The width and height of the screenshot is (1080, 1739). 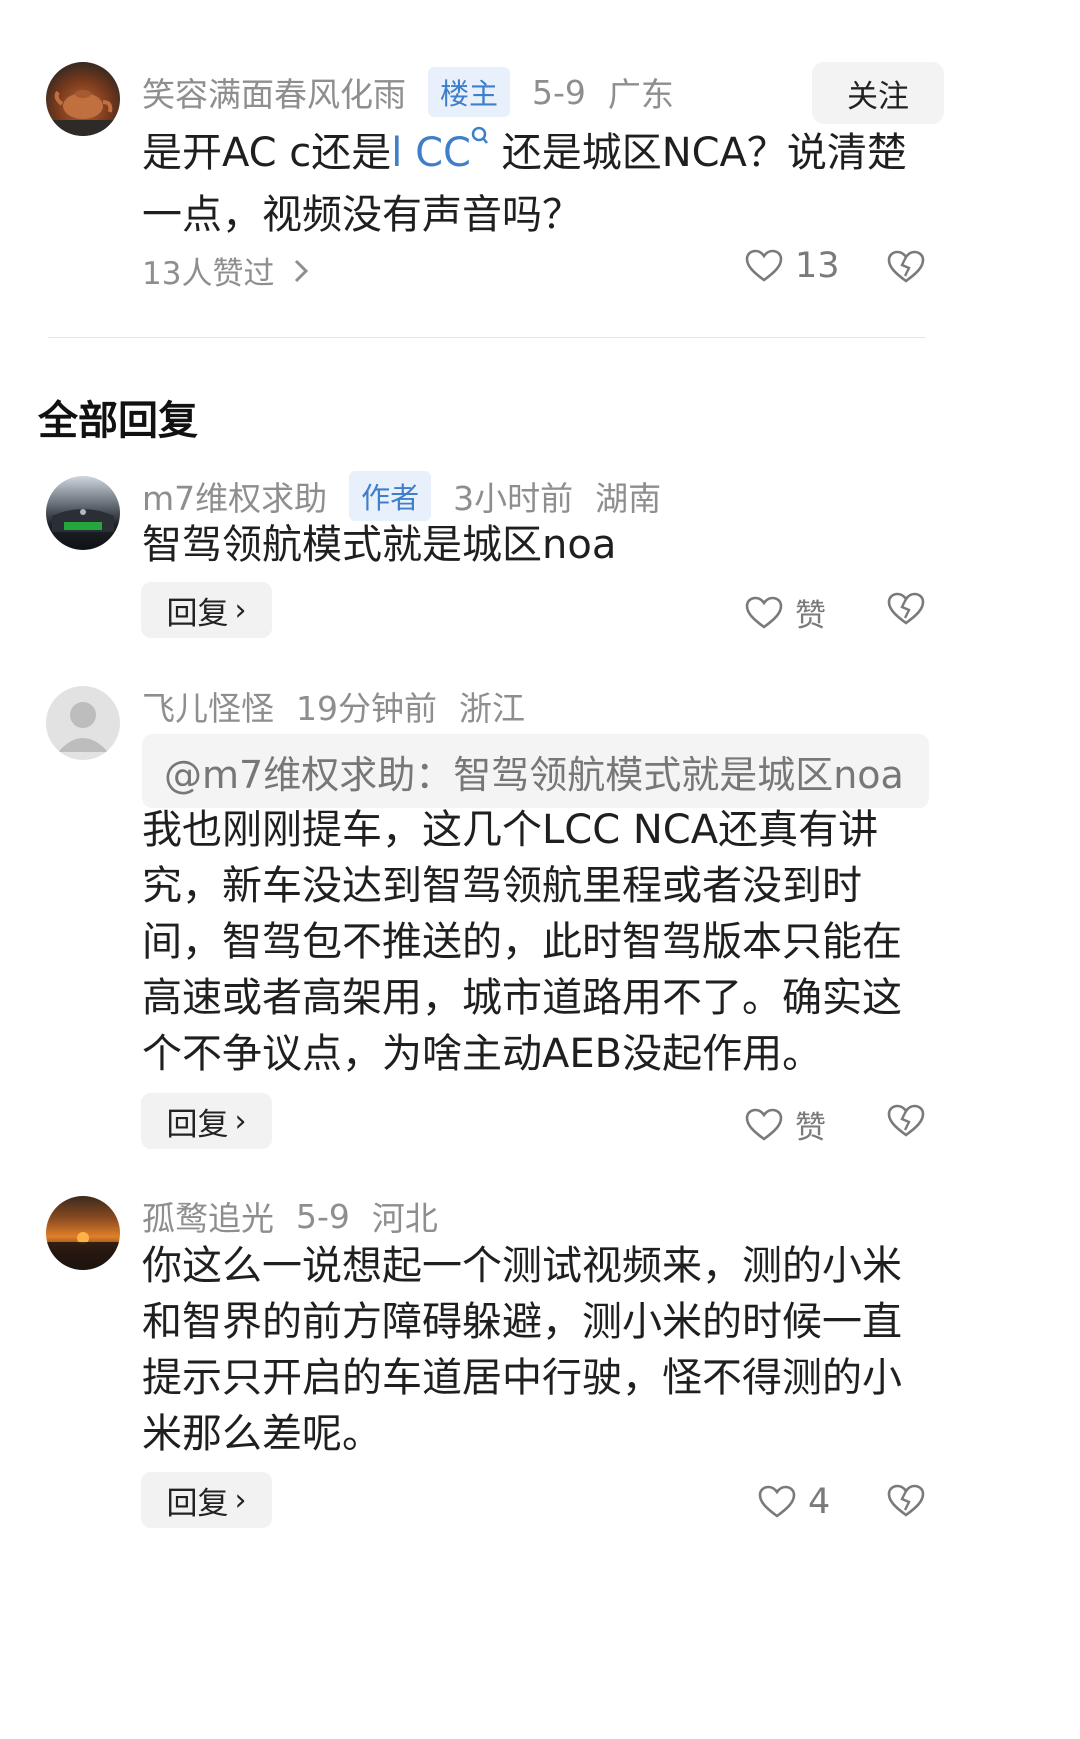 What do you see at coordinates (302, 270) in the screenshot?
I see `chevron-right-icon` at bounding box center [302, 270].